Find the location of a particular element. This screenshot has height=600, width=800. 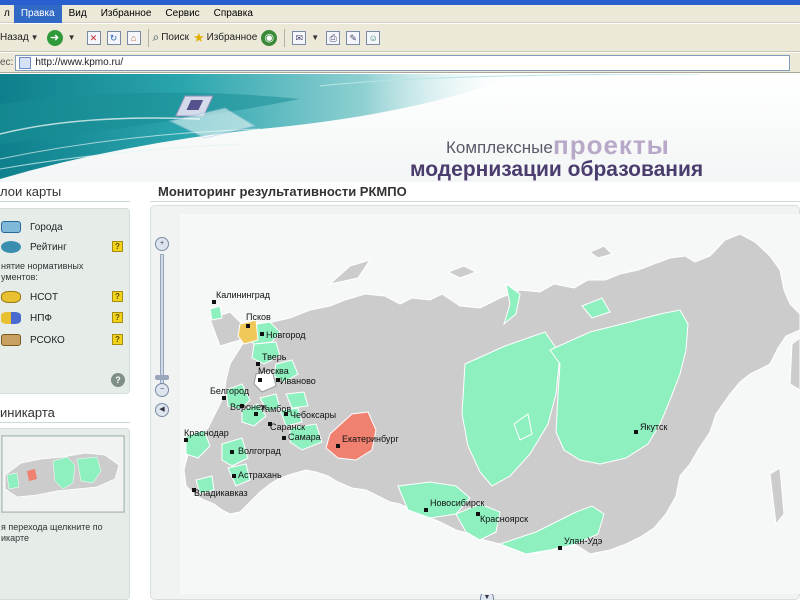

minimap-note: я перехода щелкните по икарте is located at coordinates (52, 532).